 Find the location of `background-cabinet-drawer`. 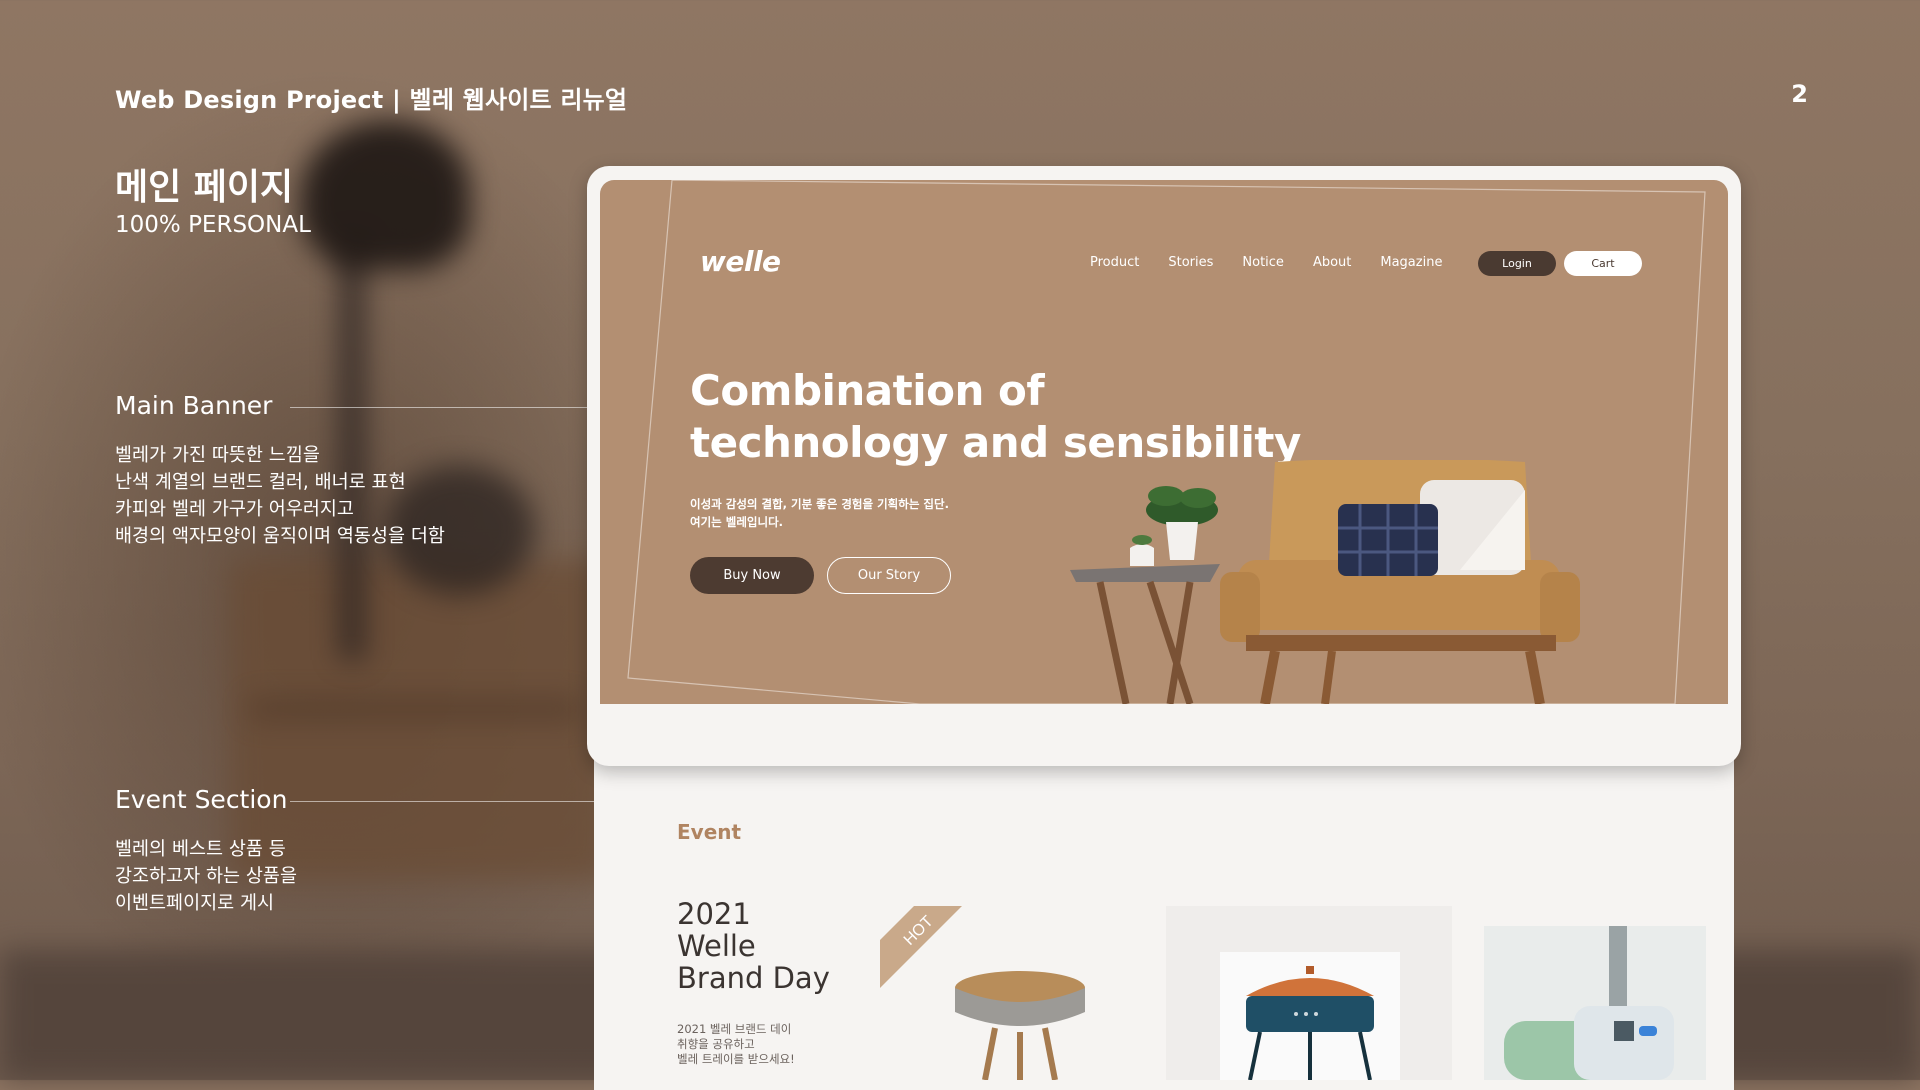

background-cabinet-drawer is located at coordinates (415, 709).